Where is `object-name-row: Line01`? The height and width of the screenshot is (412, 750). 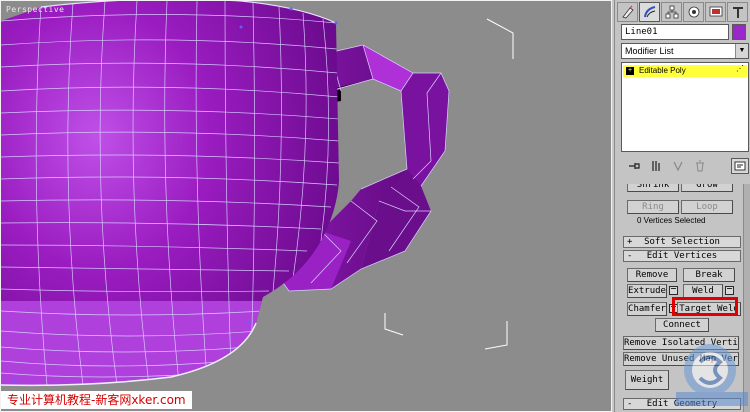 object-name-row: Line01 is located at coordinates (685, 32).